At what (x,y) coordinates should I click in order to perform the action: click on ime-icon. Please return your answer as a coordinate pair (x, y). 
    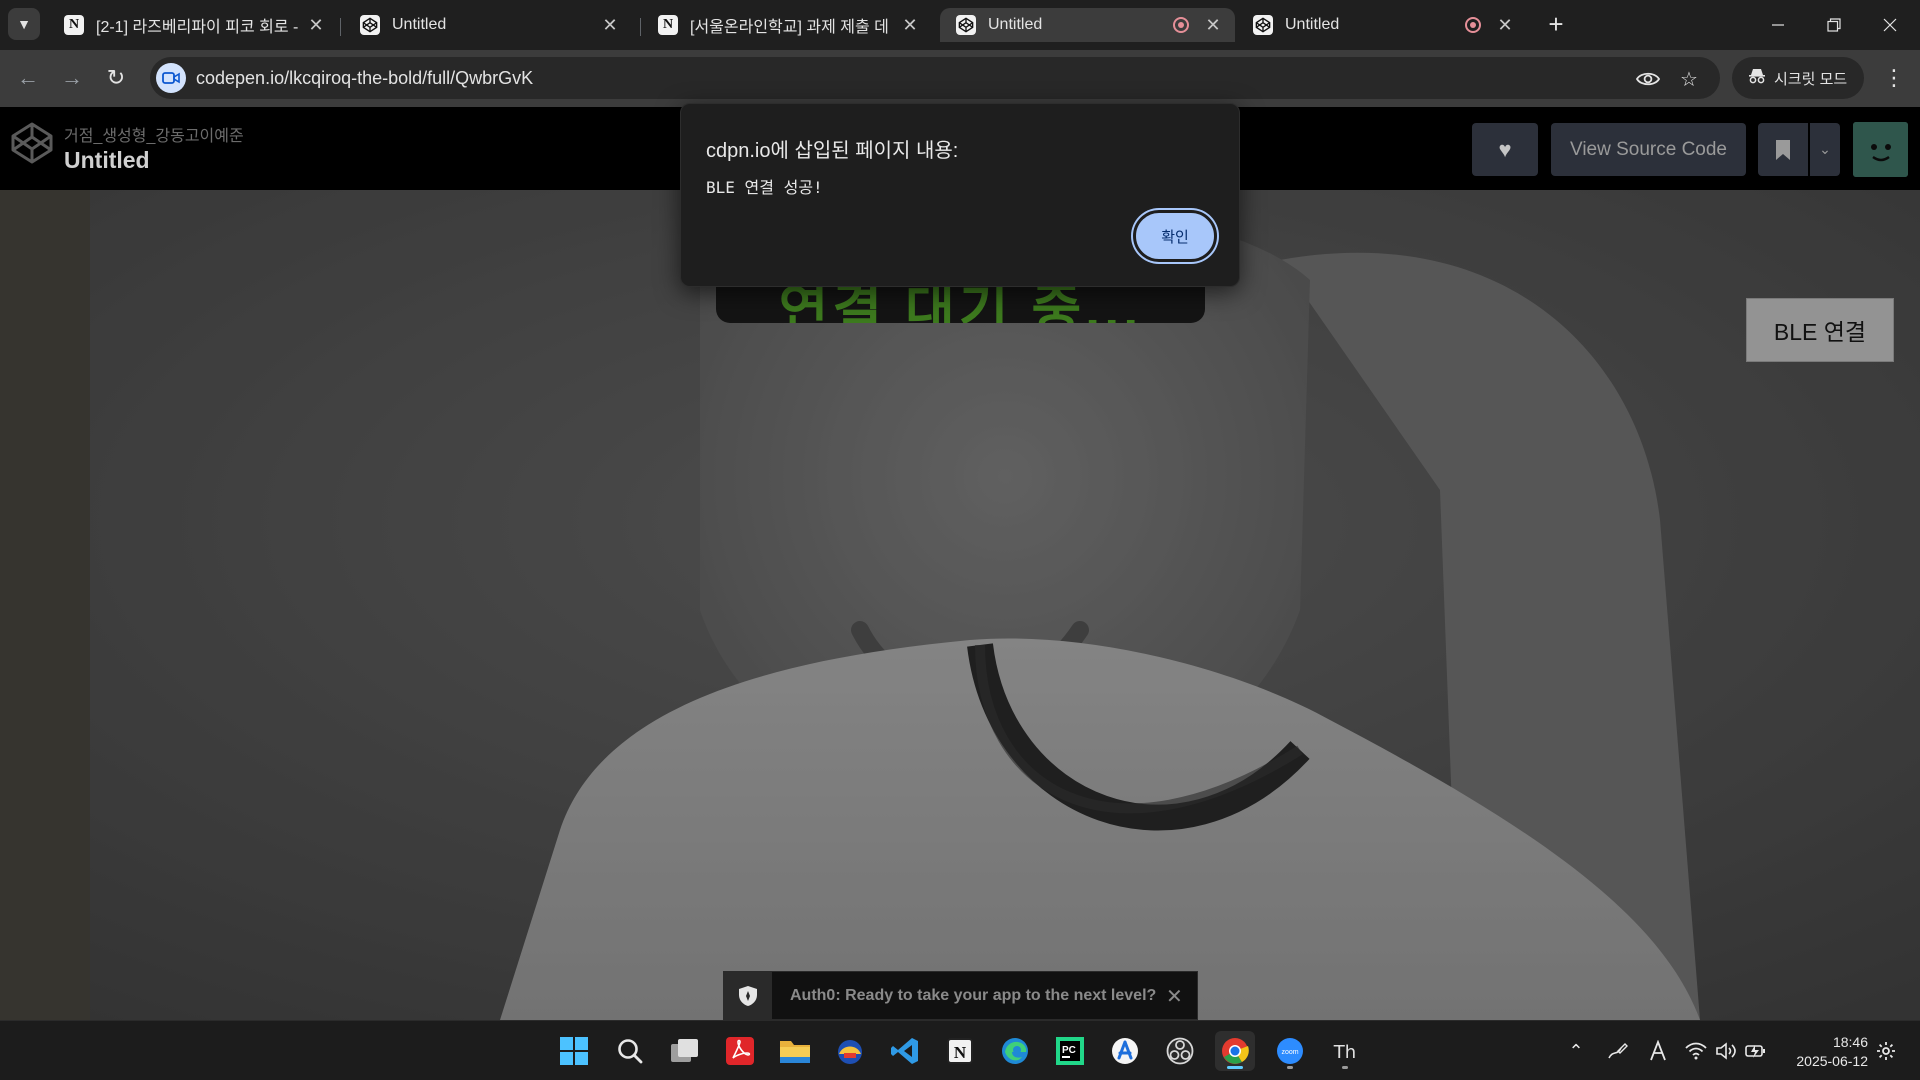
    Looking at the image, I should click on (1658, 1051).